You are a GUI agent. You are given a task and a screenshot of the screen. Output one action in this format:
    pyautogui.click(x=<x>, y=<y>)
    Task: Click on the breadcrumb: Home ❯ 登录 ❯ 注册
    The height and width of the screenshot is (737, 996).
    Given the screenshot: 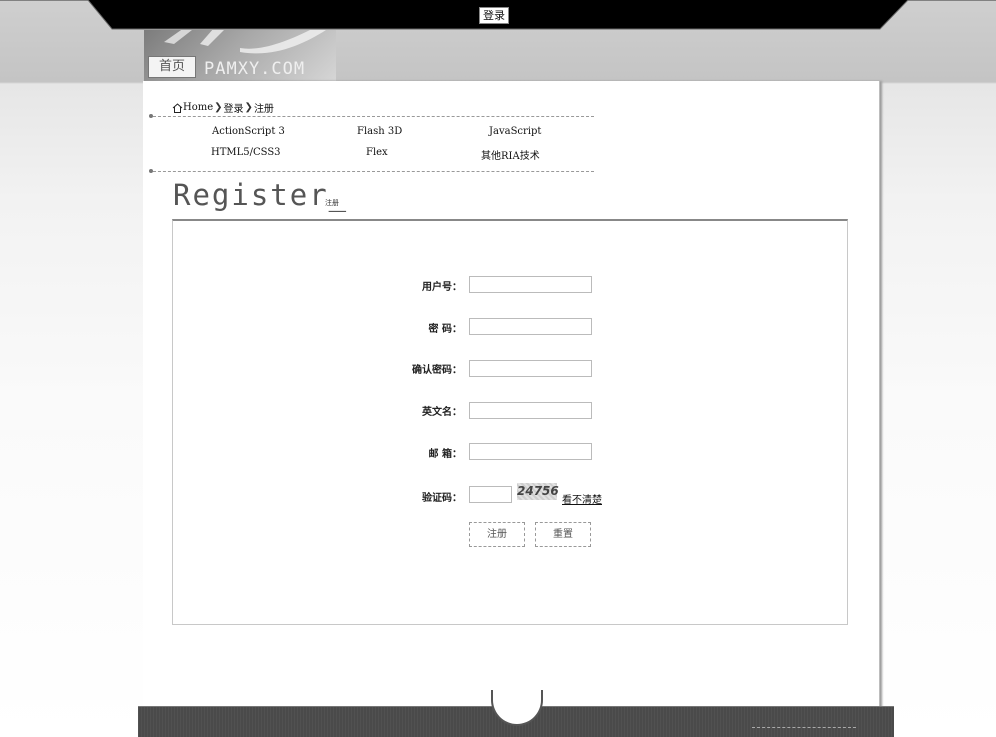 What is the action you would take?
    pyautogui.click(x=223, y=107)
    